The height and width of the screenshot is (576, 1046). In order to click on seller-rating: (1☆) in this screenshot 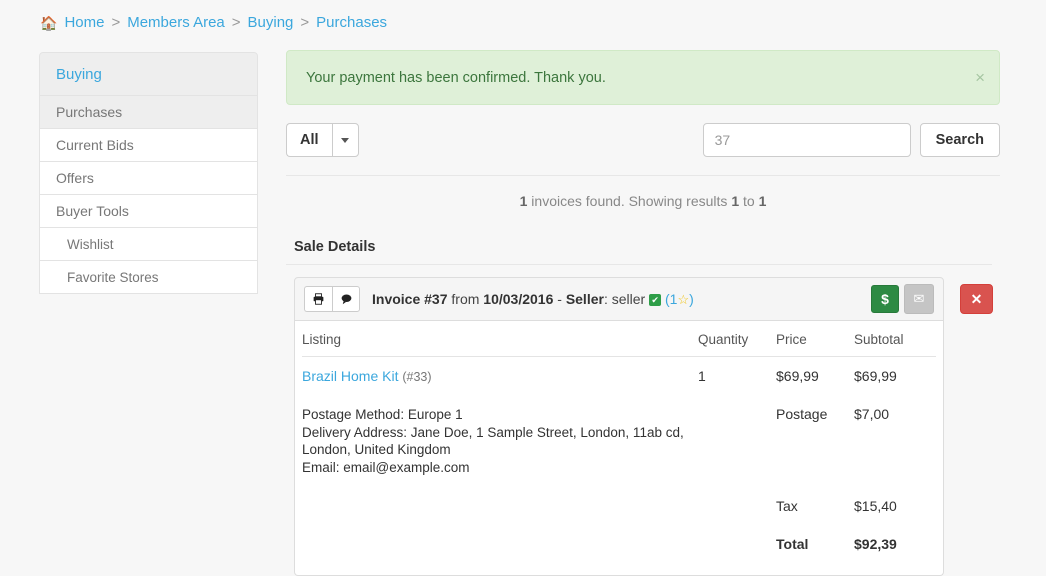, I will do `click(679, 299)`.